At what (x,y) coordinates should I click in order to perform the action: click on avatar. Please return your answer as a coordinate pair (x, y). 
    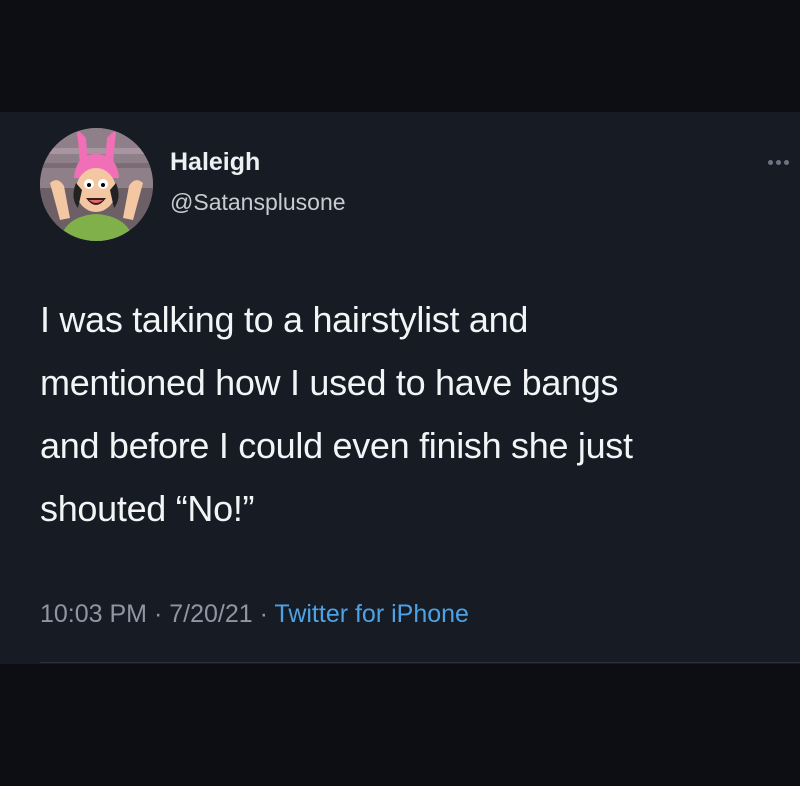
    Looking at the image, I should click on (96, 184).